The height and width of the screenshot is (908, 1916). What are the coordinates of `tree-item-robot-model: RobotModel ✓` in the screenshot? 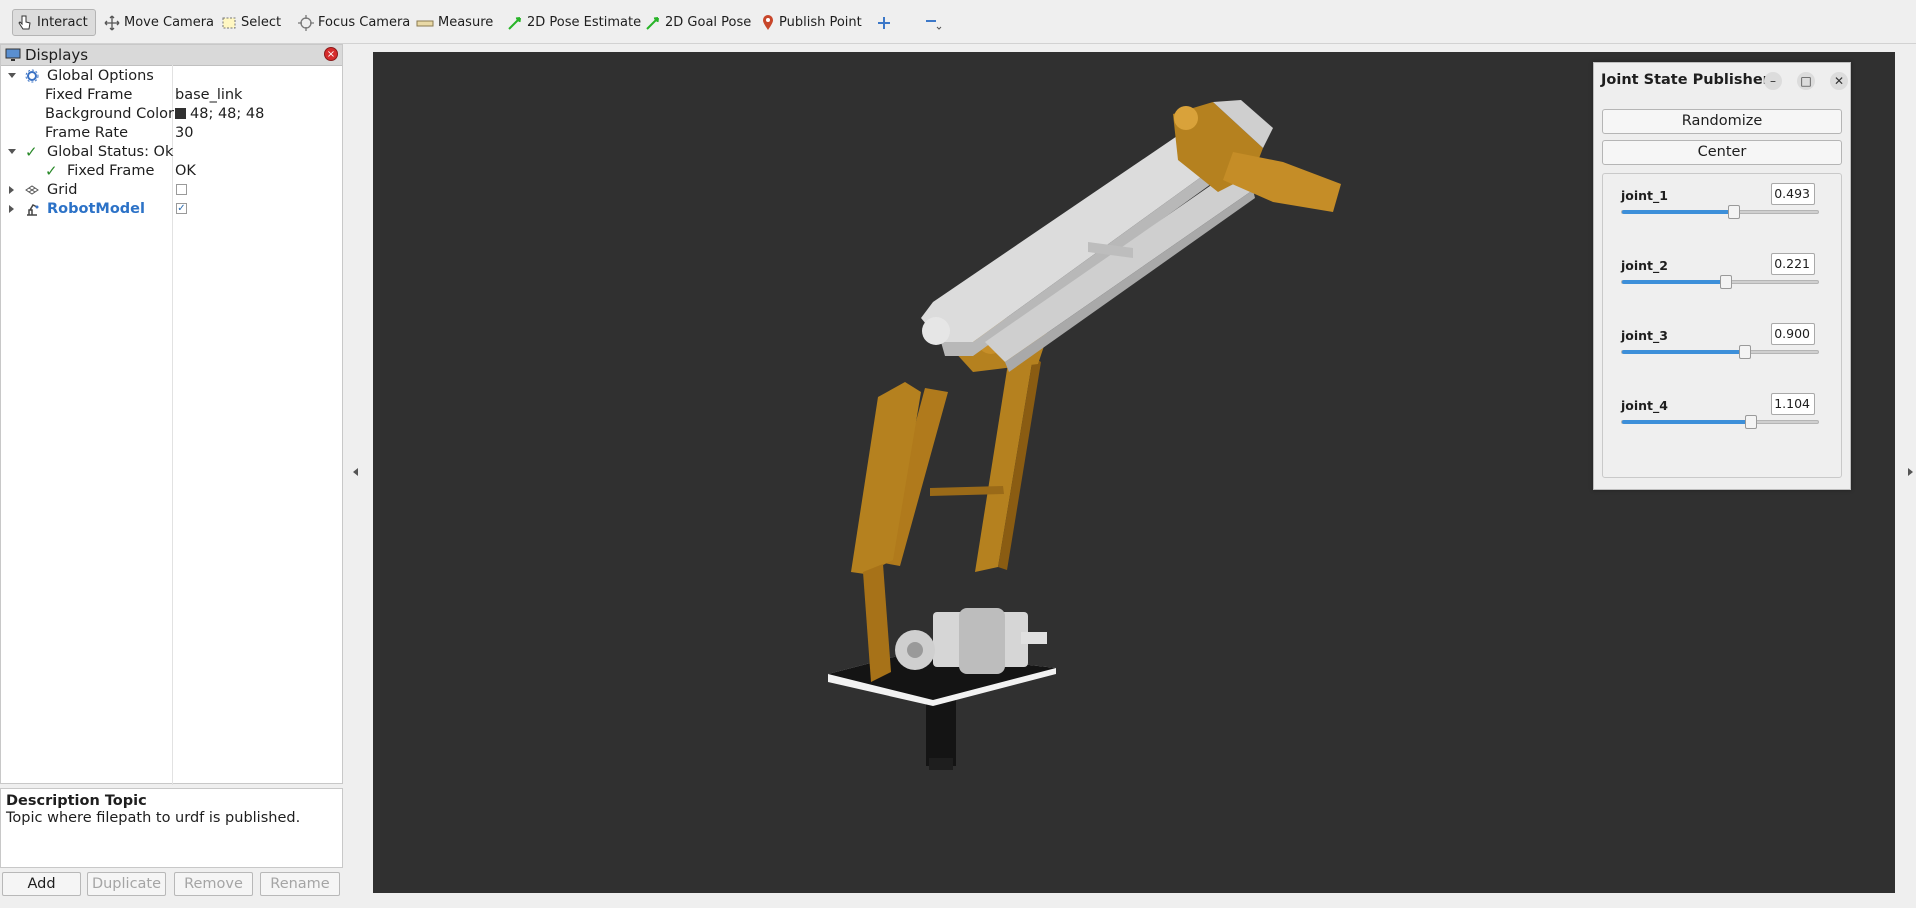 It's located at (171, 208).